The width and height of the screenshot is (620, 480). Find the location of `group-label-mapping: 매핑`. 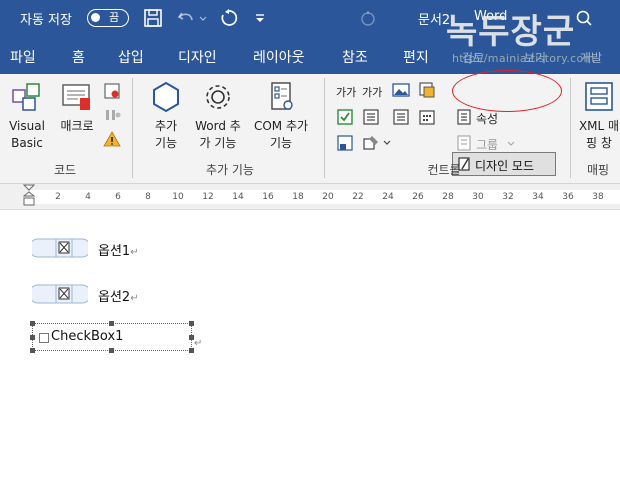

group-label-mapping: 매핑 is located at coordinates (598, 170).